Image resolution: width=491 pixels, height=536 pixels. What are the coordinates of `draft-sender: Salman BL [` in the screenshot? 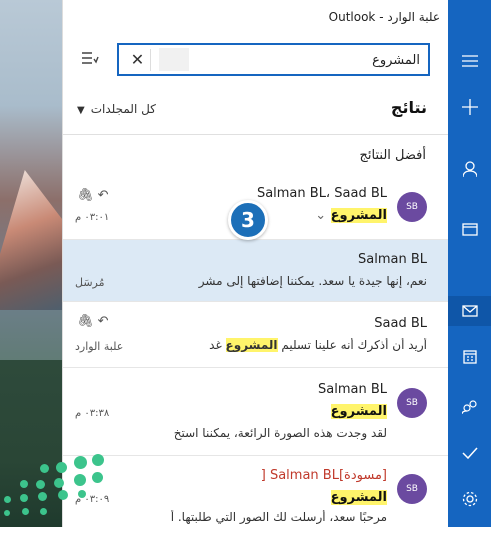 It's located at (299, 475).